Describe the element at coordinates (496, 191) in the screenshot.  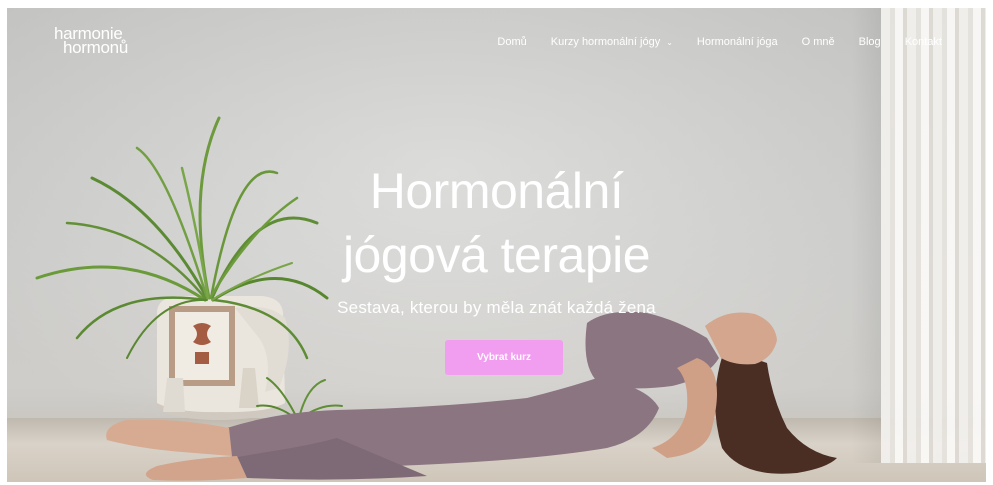
I see `hero-title-line-1: Hormonální` at that location.